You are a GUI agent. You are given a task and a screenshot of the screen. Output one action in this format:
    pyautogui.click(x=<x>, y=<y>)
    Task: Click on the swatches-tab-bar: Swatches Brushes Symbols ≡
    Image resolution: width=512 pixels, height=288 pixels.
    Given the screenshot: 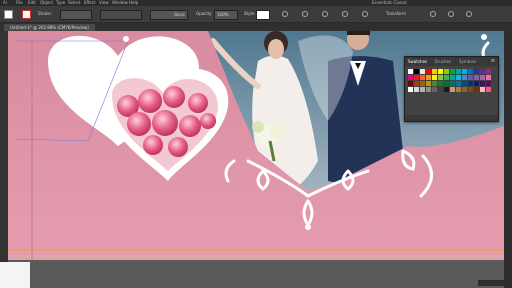 What is the action you would take?
    pyautogui.click(x=451, y=61)
    